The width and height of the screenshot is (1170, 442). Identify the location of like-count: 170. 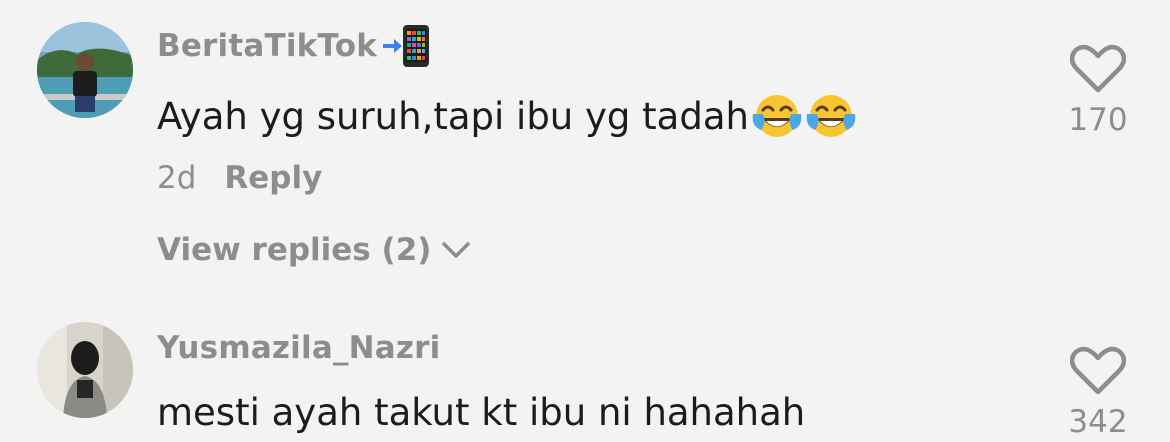
(1098, 120).